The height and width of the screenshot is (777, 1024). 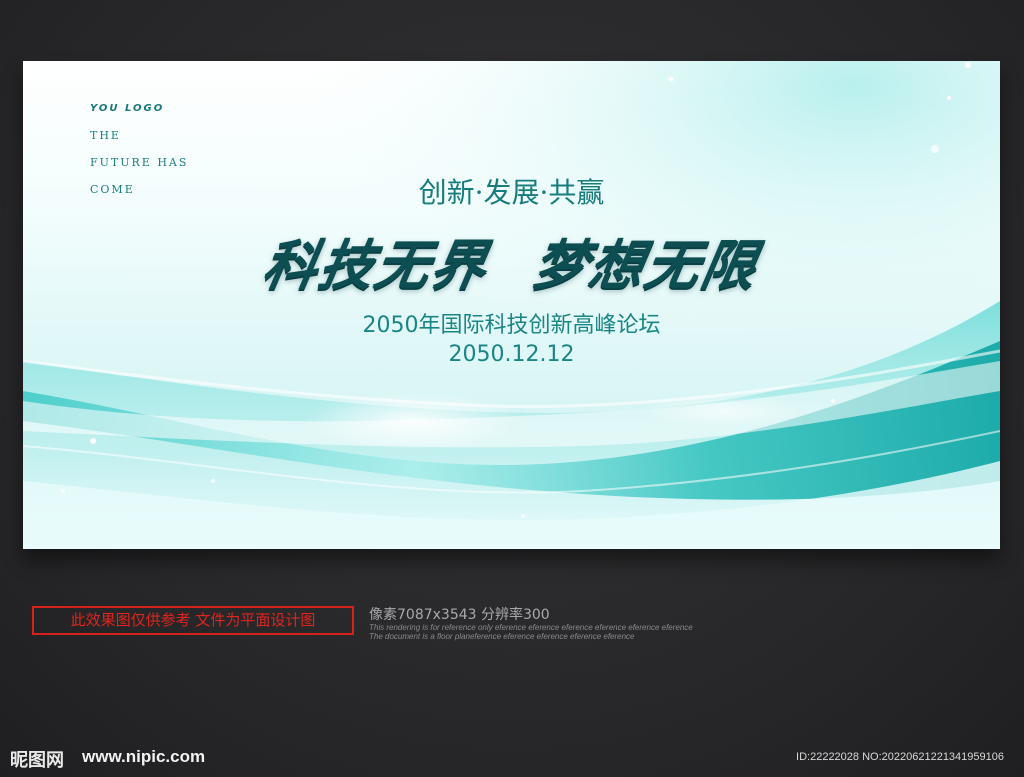 I want to click on resolution-spec: 像素7087x3543 分辨率300, so click(x=459, y=615).